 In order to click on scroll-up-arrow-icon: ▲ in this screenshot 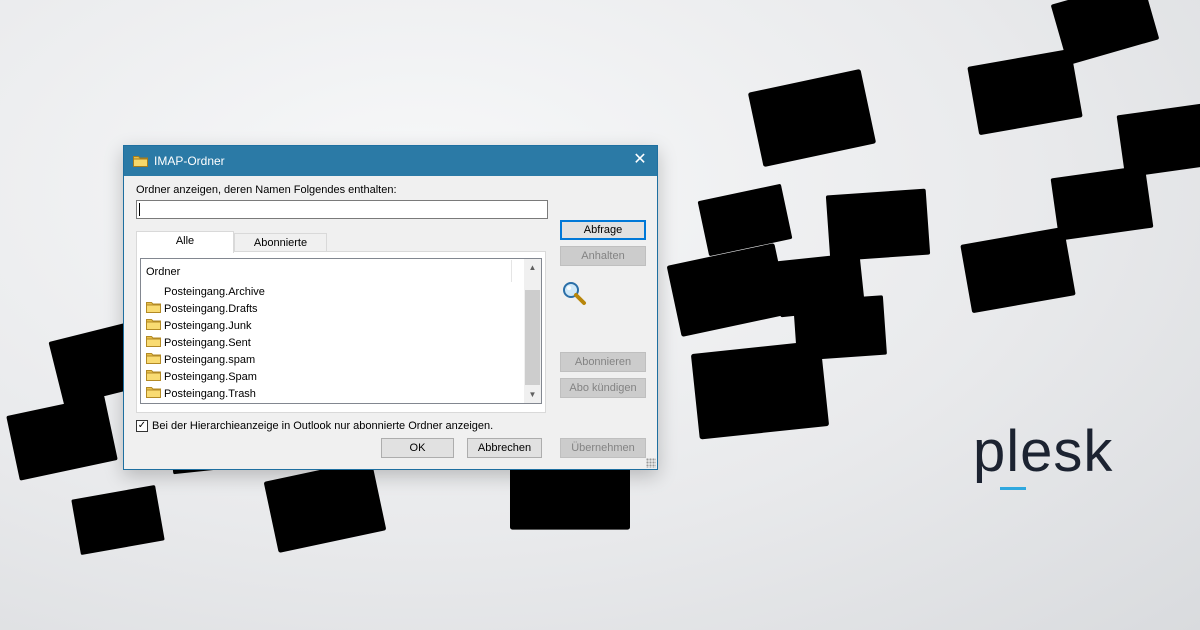, I will do `click(532, 267)`.